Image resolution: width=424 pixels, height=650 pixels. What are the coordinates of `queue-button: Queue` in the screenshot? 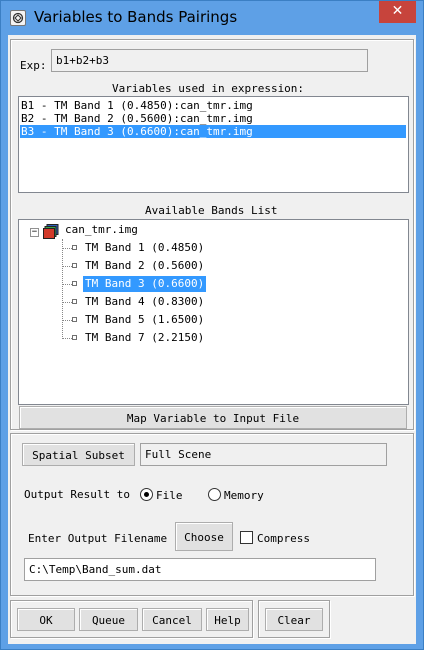 It's located at (108, 619).